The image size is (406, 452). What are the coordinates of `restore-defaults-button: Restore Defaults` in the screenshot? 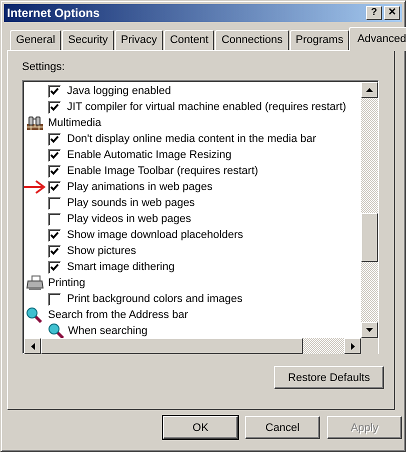 It's located at (329, 377).